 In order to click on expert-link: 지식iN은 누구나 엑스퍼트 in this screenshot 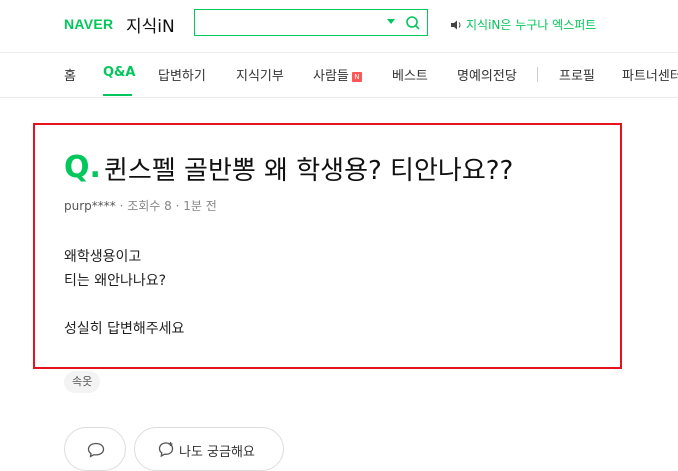, I will do `click(523, 24)`.